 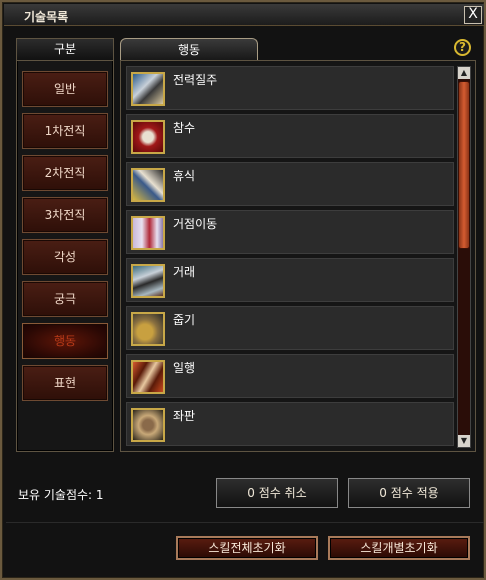 What do you see at coordinates (247, 548) in the screenshot?
I see `reset-all-skills-button: 스킬전체초기화` at bounding box center [247, 548].